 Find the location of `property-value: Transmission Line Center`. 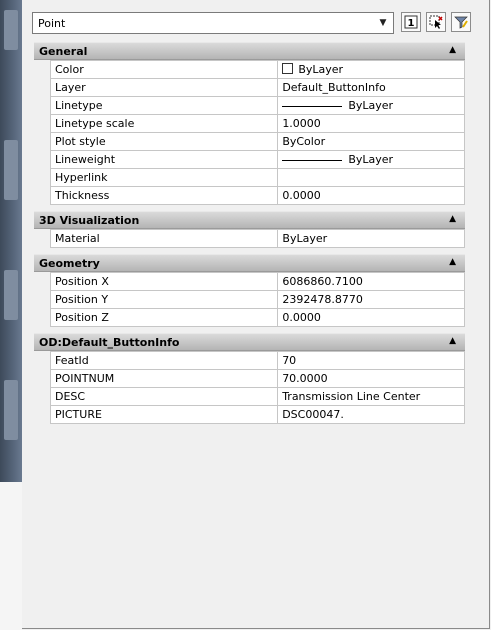

property-value: Transmission Line Center is located at coordinates (371, 396).